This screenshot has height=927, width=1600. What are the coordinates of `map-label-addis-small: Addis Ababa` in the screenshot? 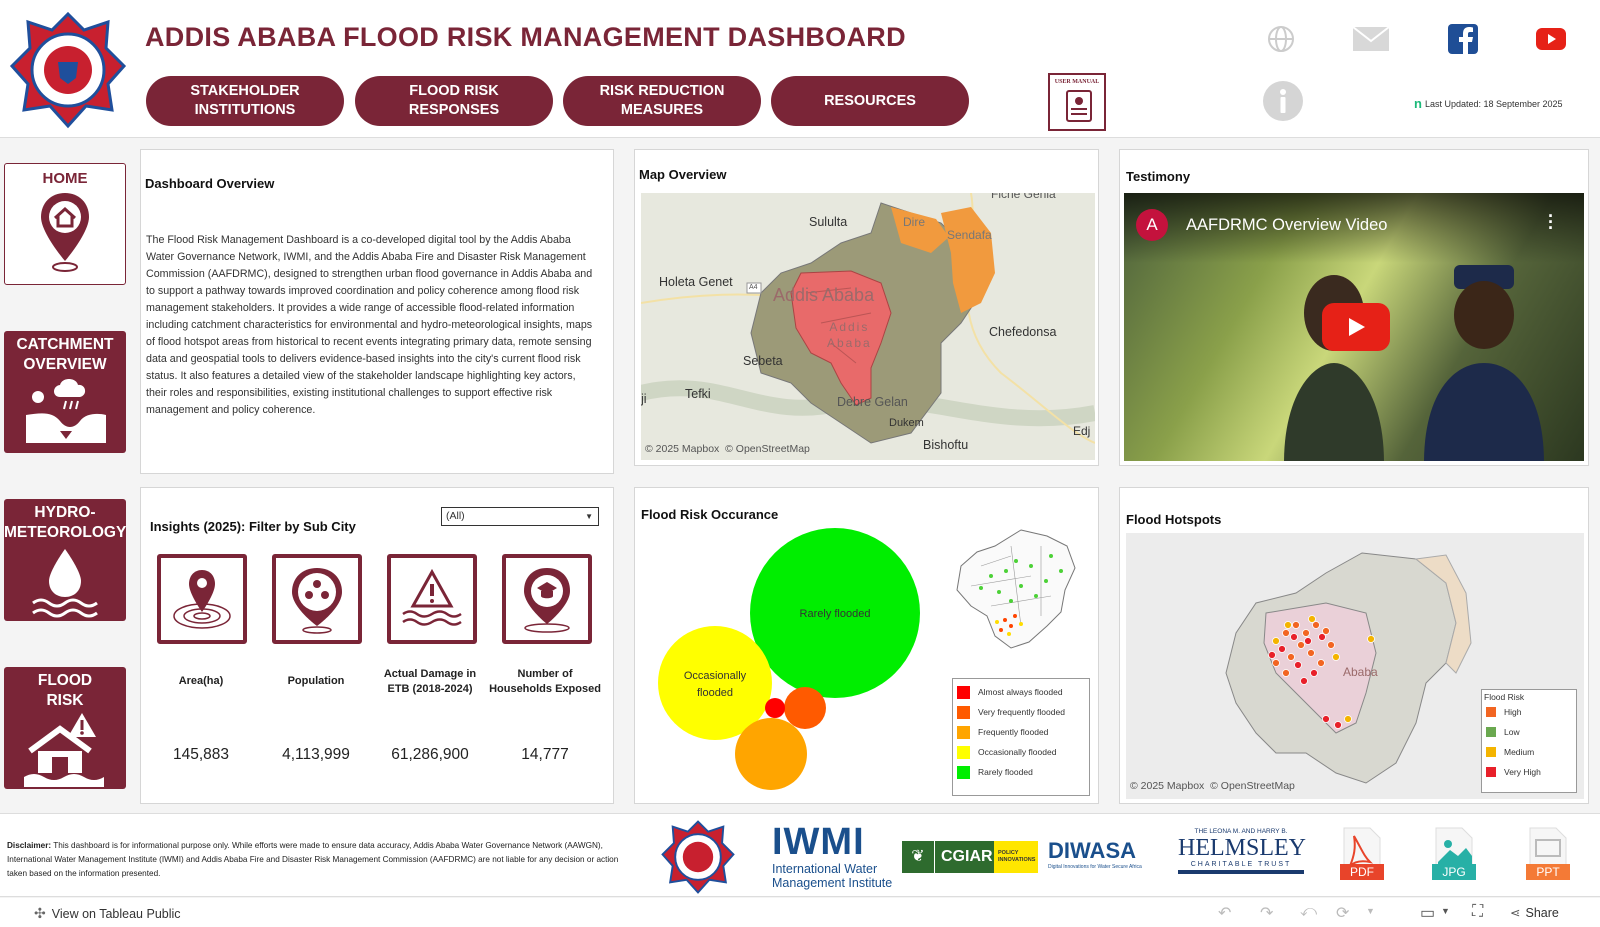 It's located at (849, 335).